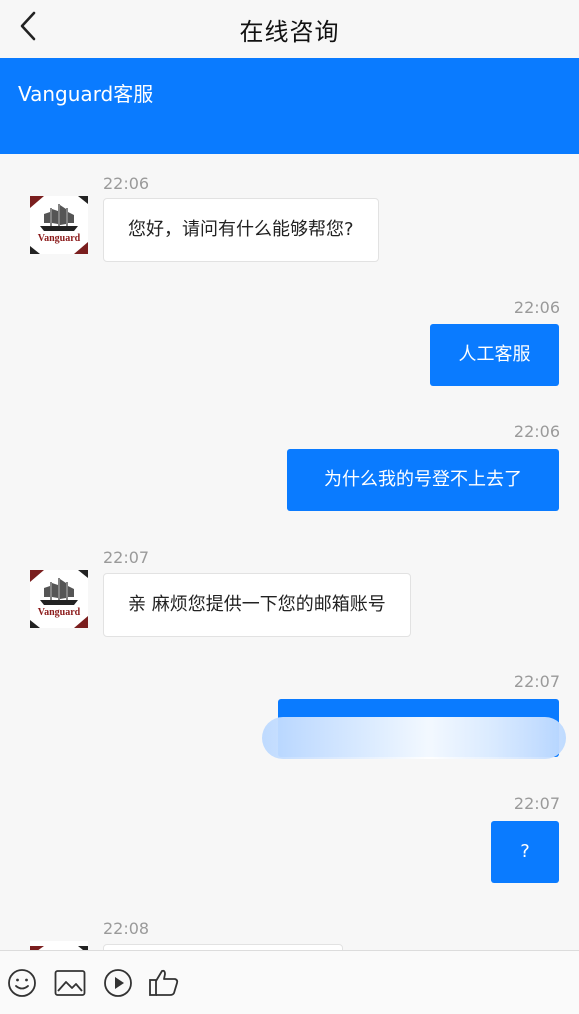 This screenshot has width=579, height=1014. I want to click on play-icon, so click(118, 982).